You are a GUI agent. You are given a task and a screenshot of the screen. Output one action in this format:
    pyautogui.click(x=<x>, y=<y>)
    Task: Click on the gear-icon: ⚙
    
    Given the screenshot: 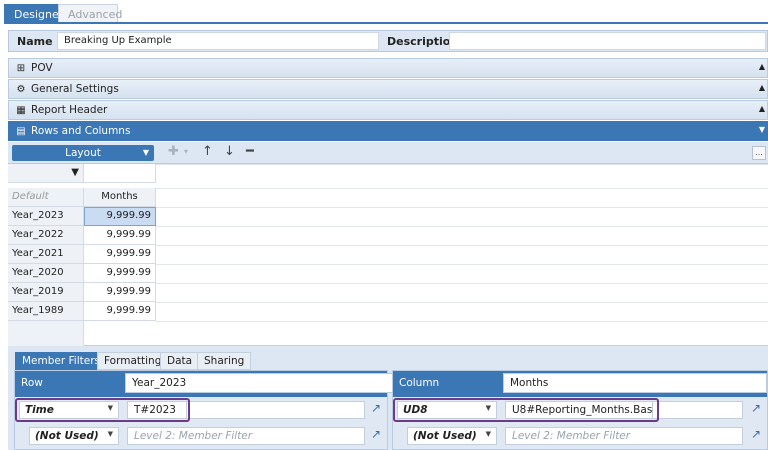 What is the action you would take?
    pyautogui.click(x=21, y=89)
    